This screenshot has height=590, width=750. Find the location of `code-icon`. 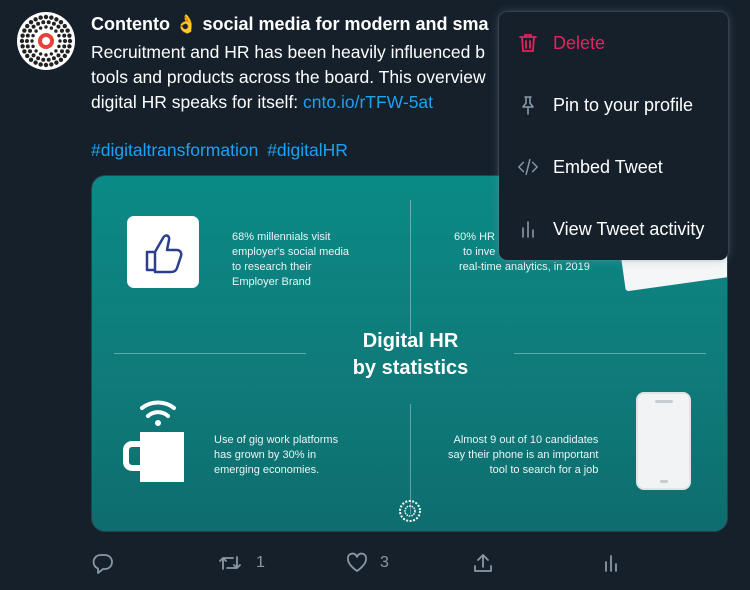

code-icon is located at coordinates (528, 167).